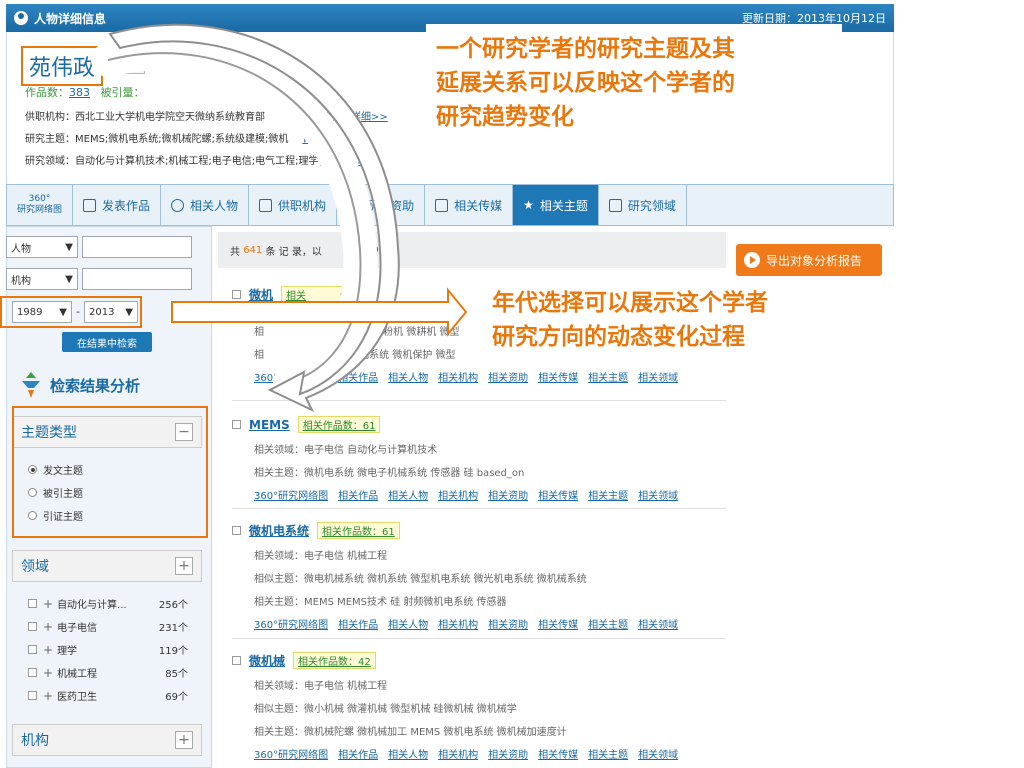 This screenshot has height=768, width=1024. What do you see at coordinates (214, 205) in the screenshot?
I see `tab-label: 相关人物` at bounding box center [214, 205].